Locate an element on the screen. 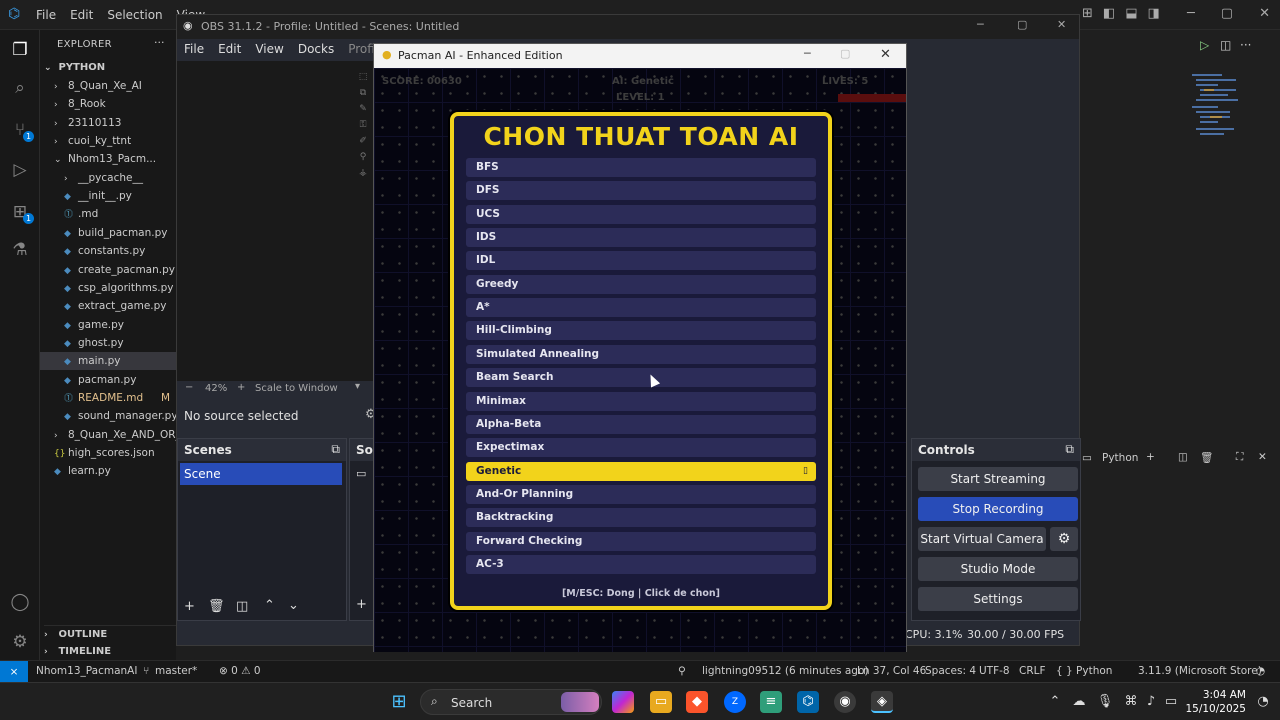  algorithm-option: AC-3 is located at coordinates (641, 564).